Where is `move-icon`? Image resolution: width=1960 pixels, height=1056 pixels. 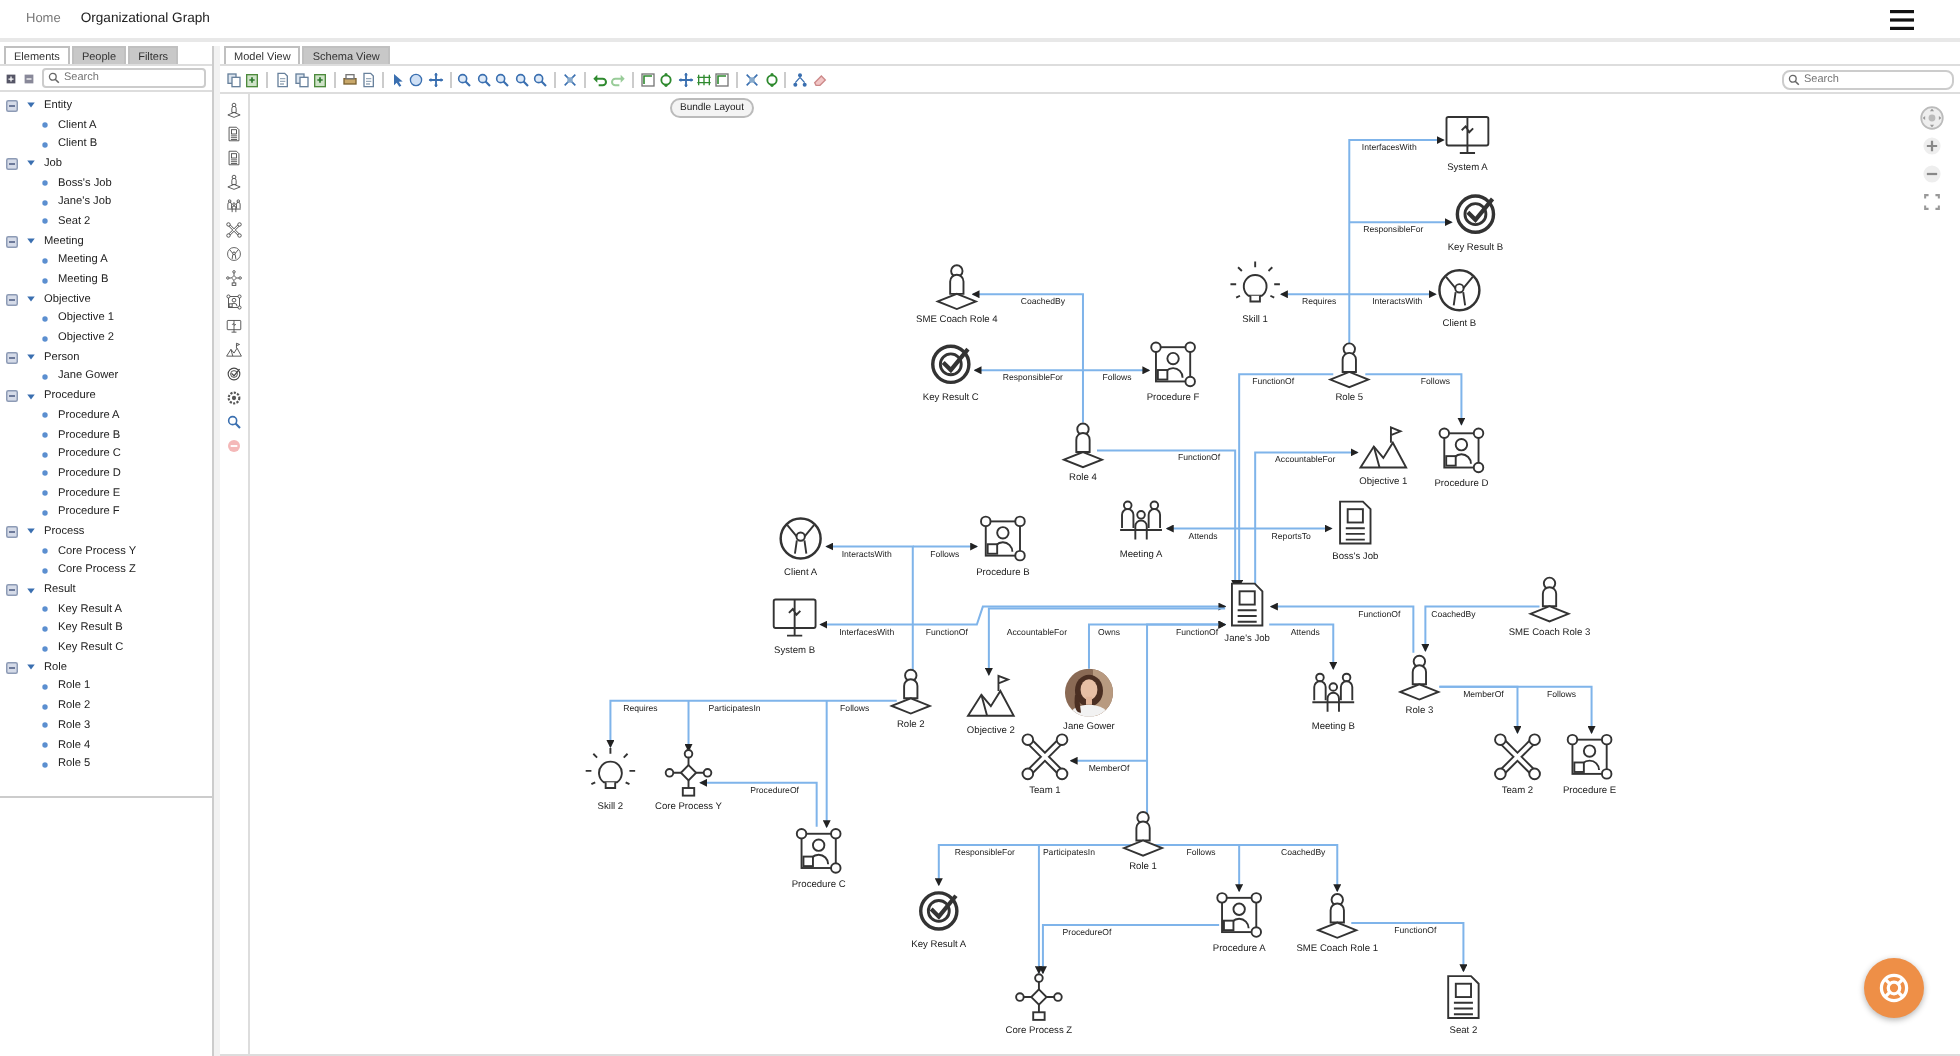
move-icon is located at coordinates (435, 79).